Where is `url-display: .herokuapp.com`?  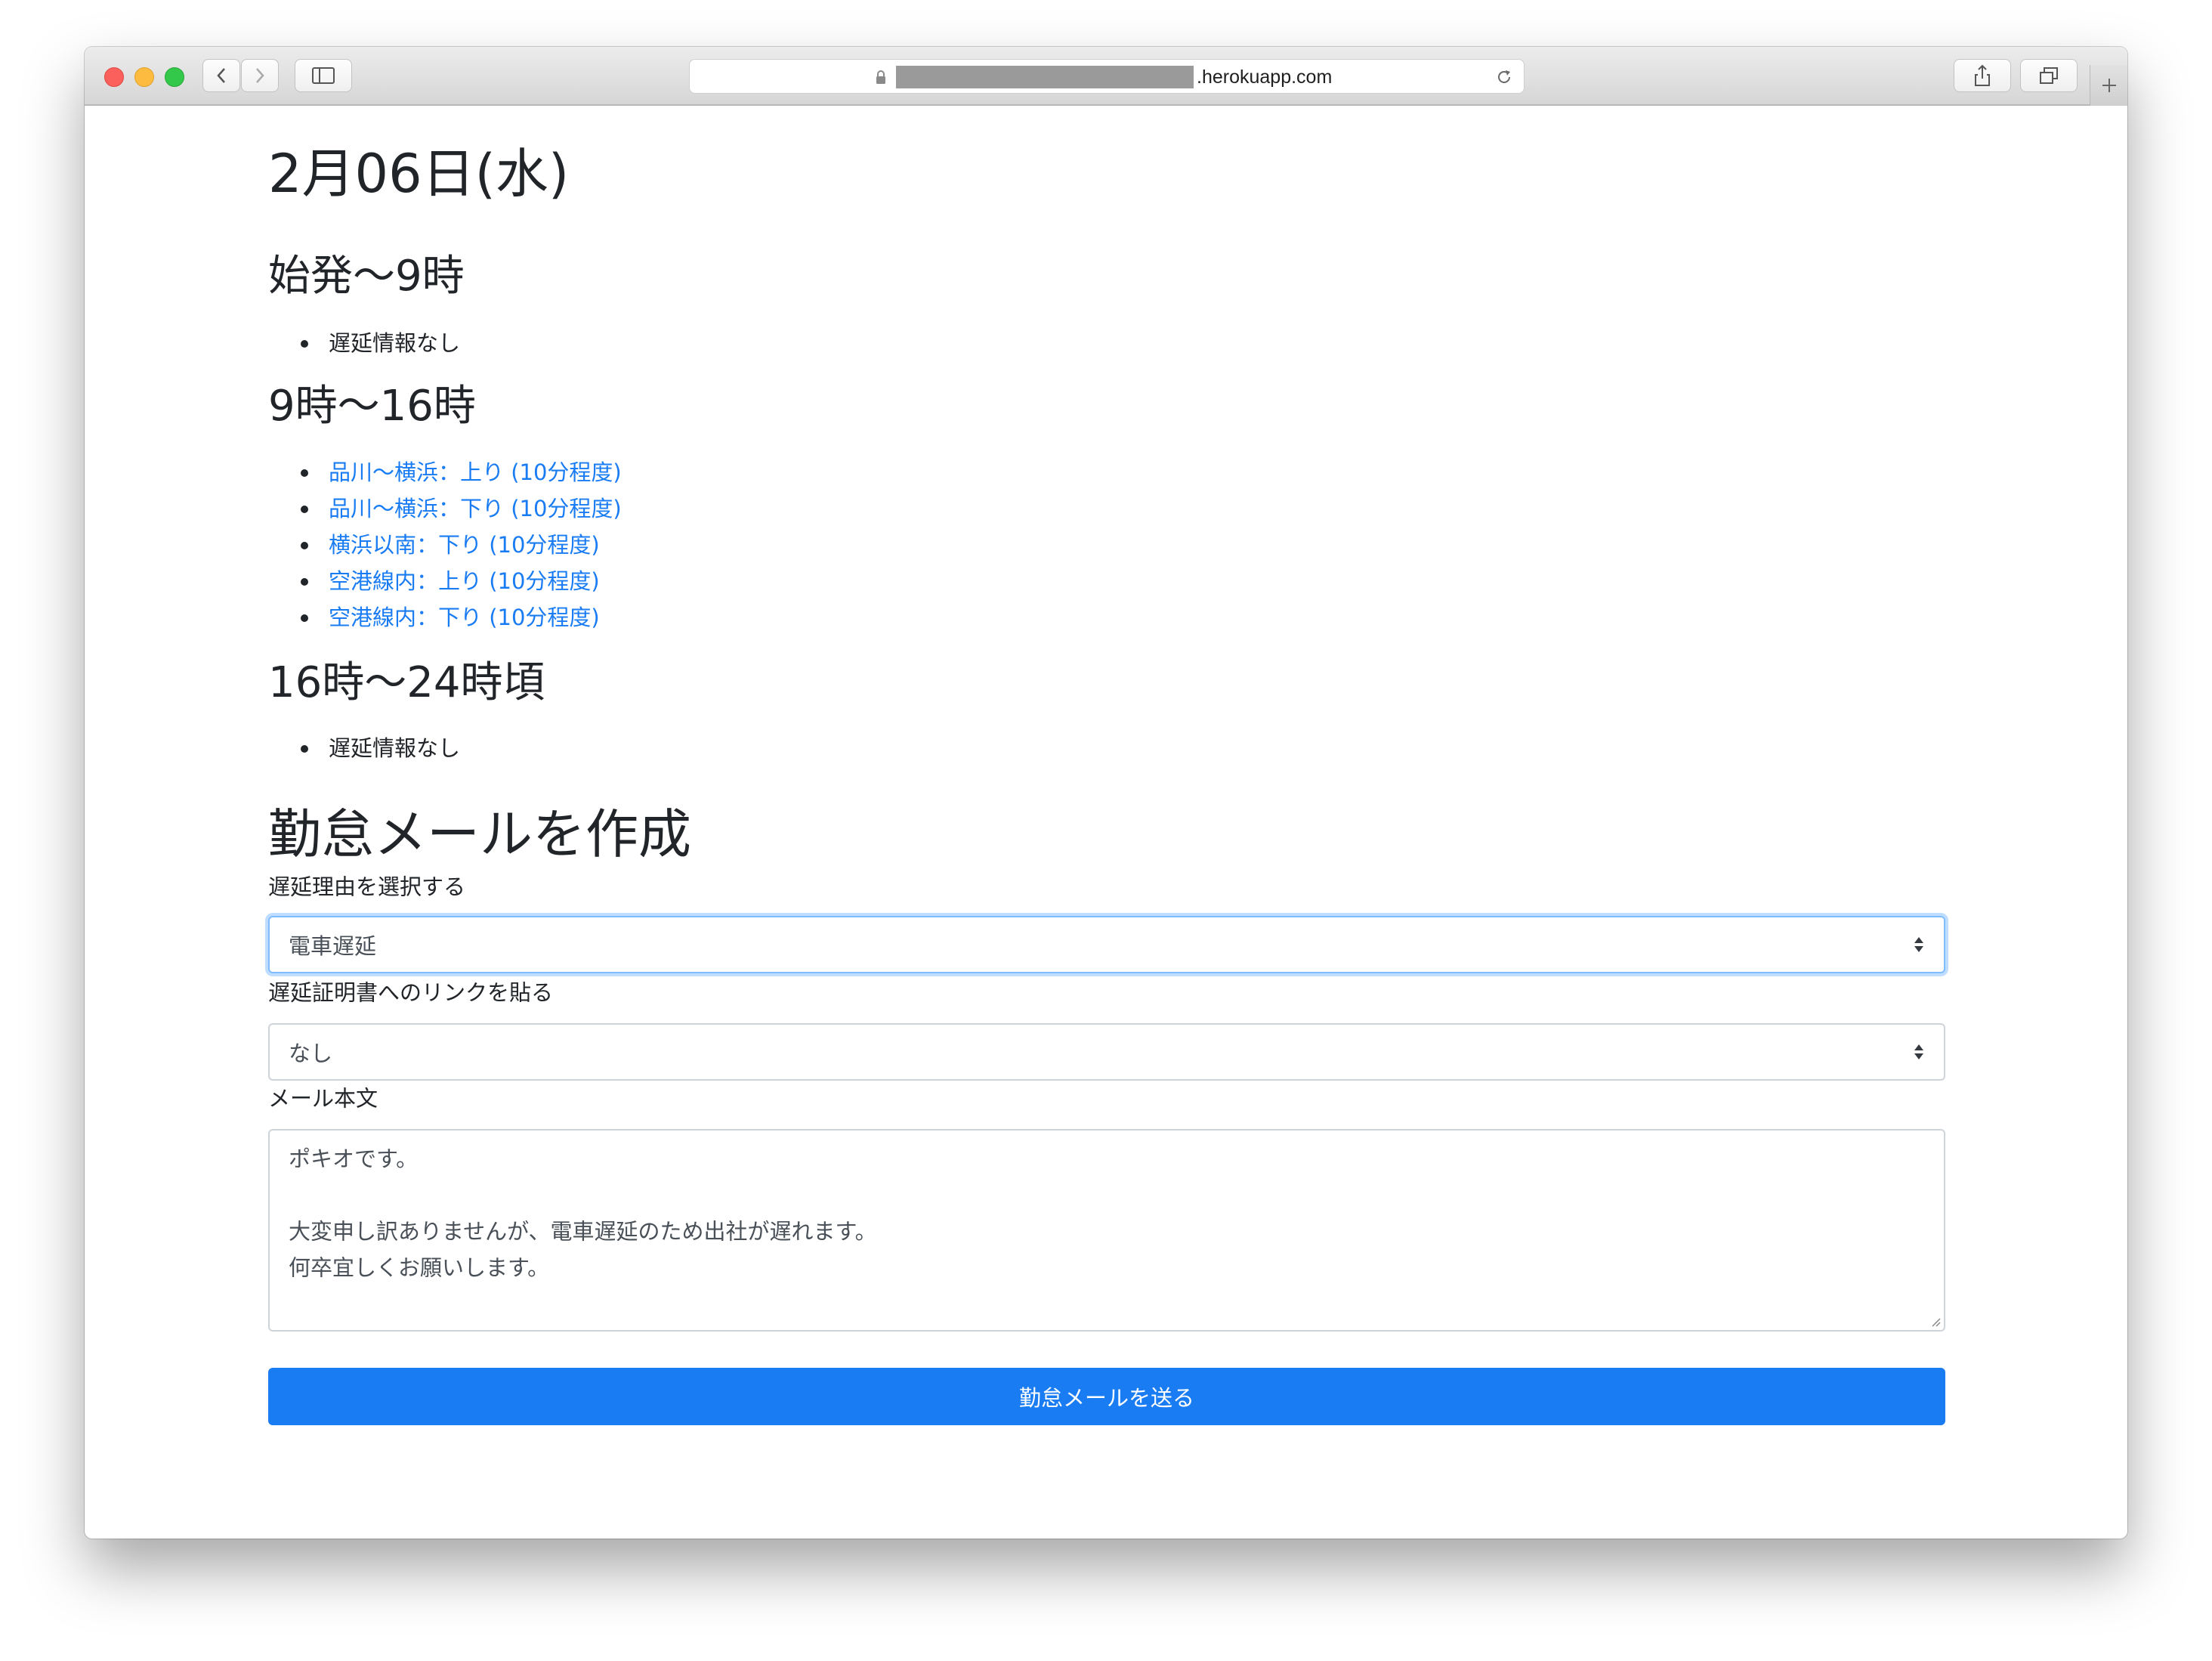 url-display: .herokuapp.com is located at coordinates (1103, 77).